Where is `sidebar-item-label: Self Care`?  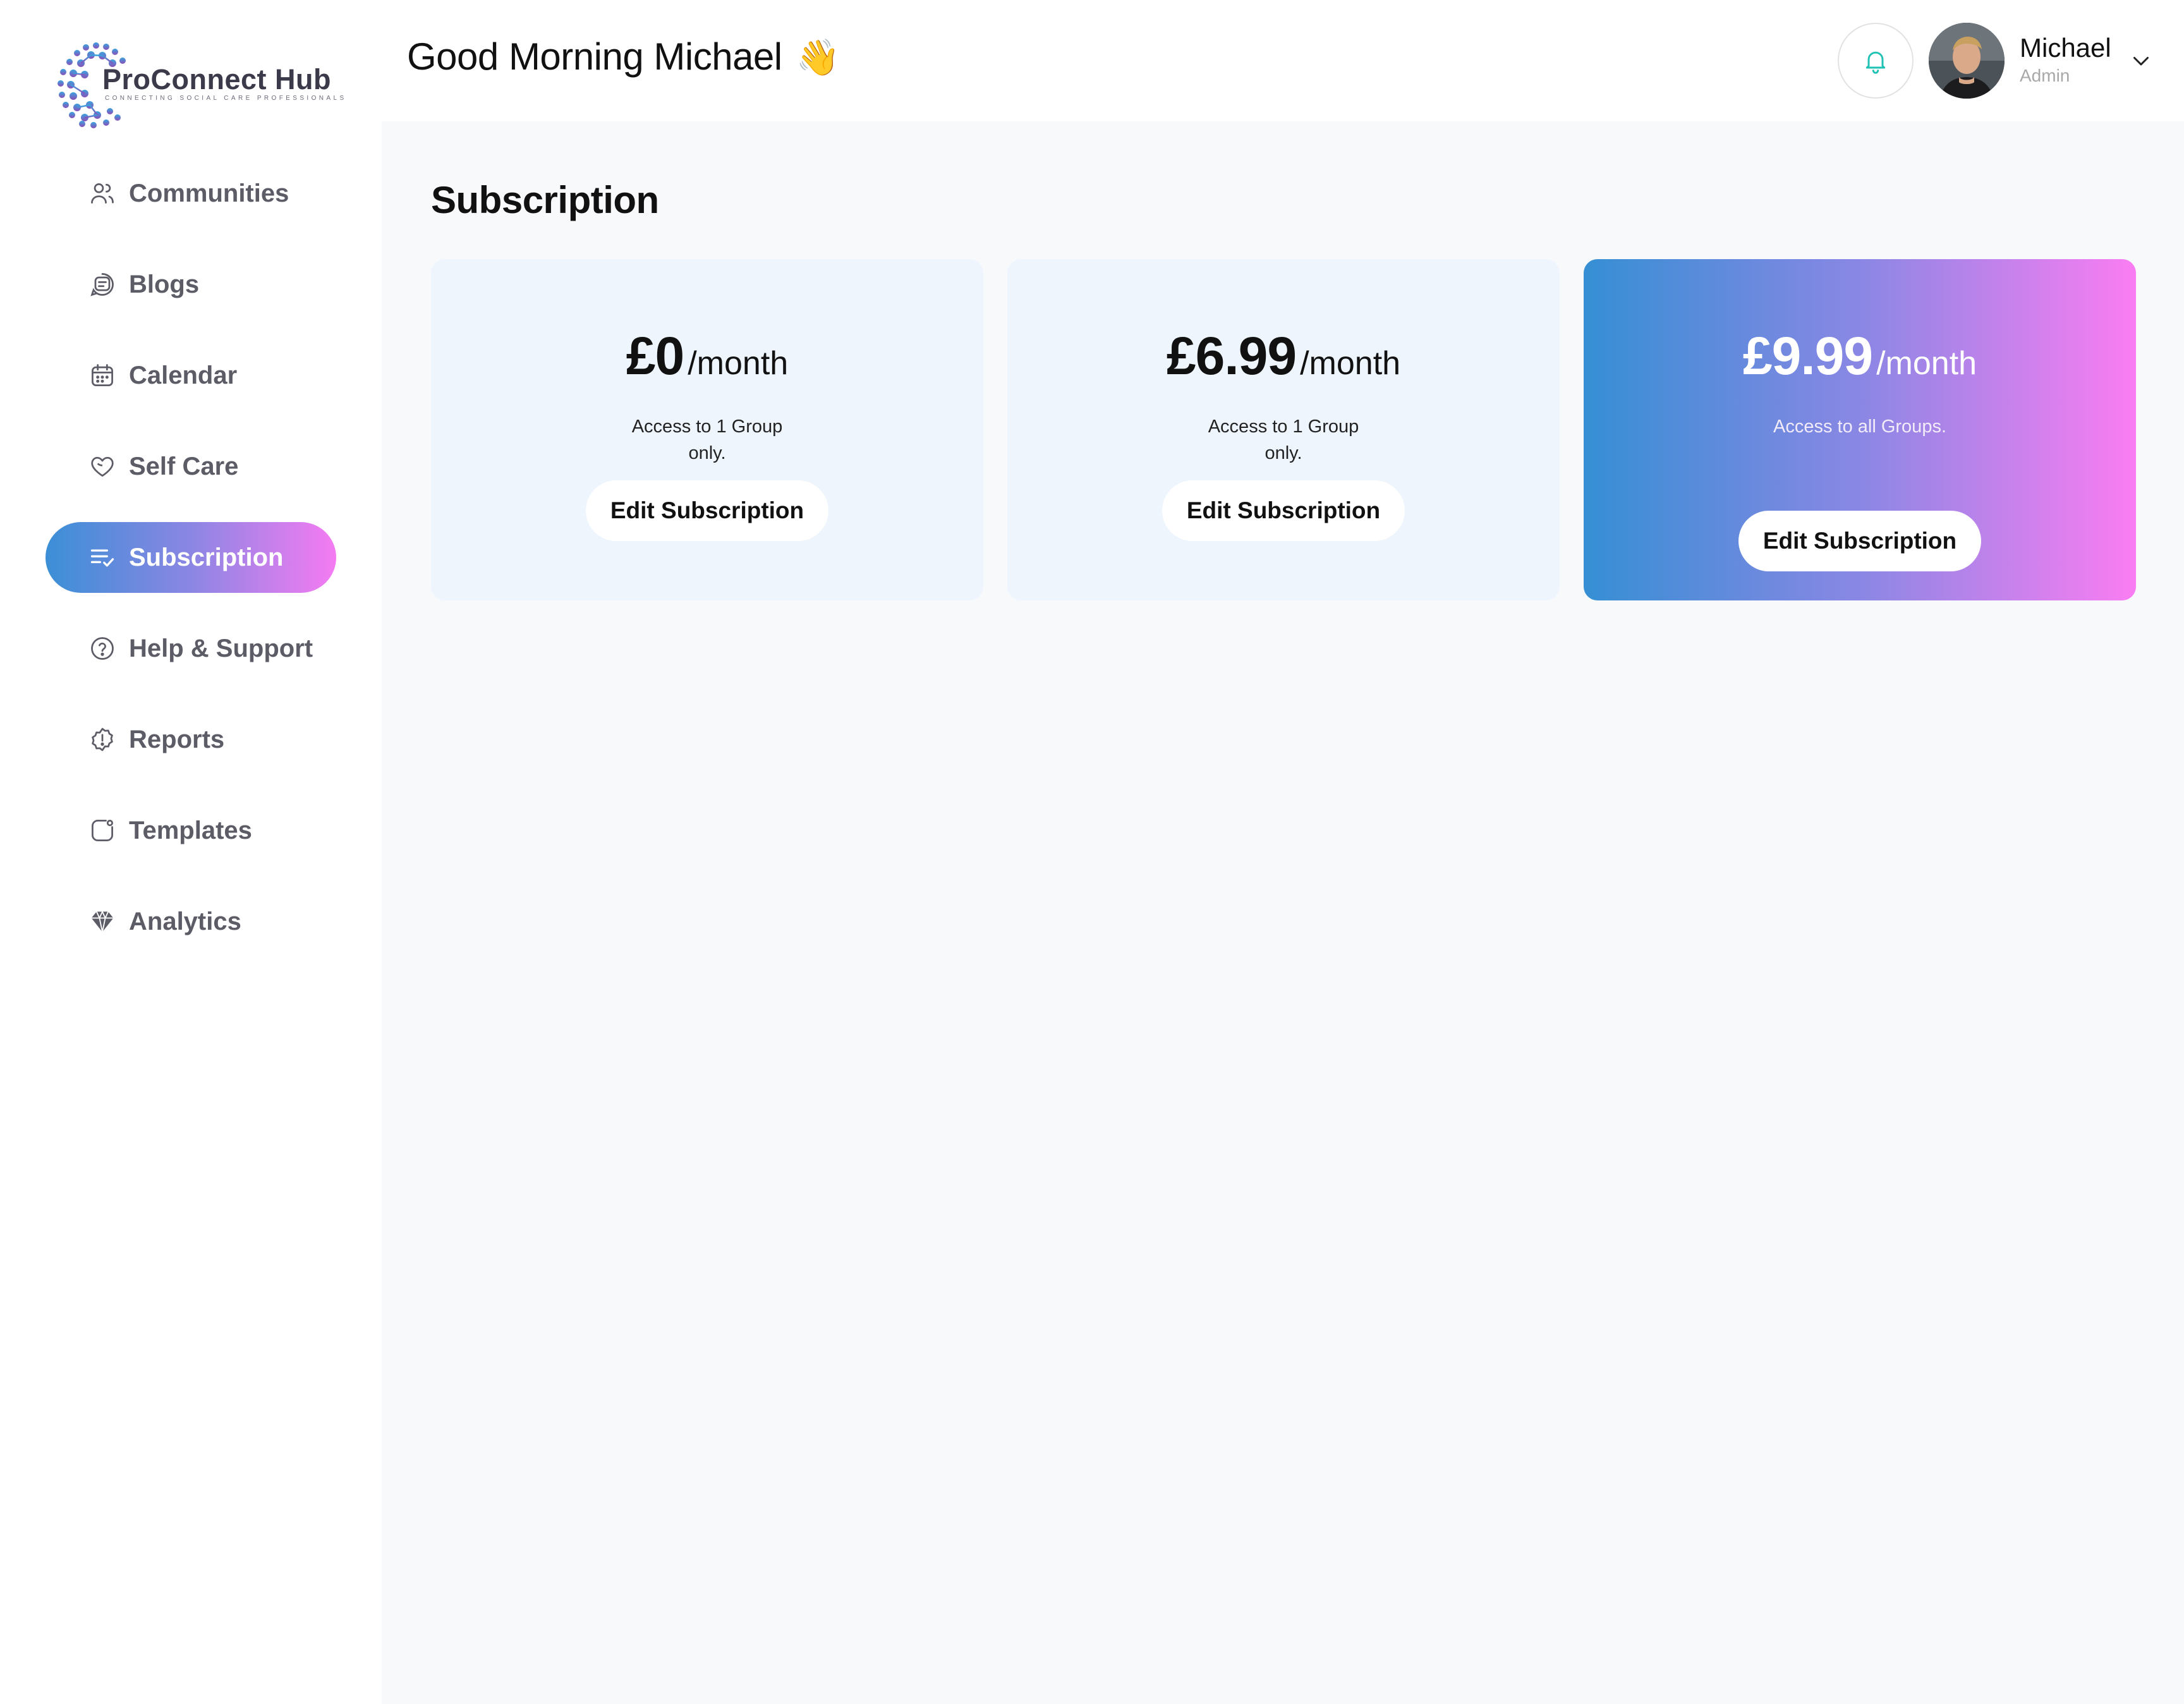
sidebar-item-label: Self Care is located at coordinates (184, 466).